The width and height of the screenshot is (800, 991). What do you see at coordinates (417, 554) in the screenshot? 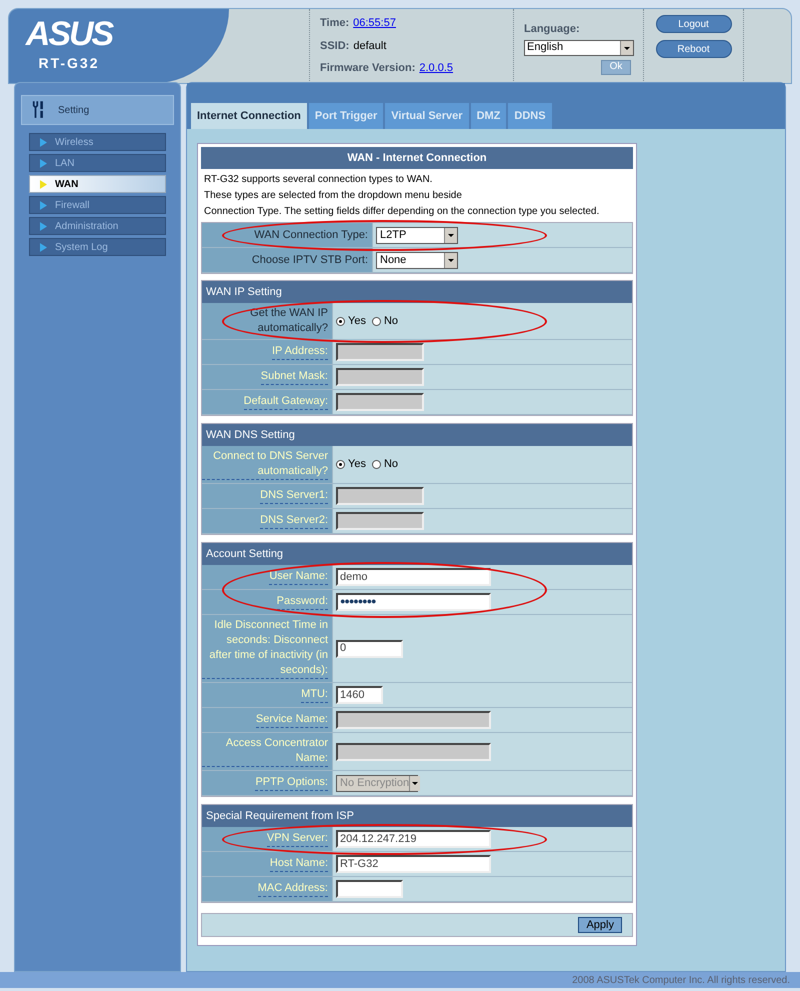
I see `section-title: Account Setting` at bounding box center [417, 554].